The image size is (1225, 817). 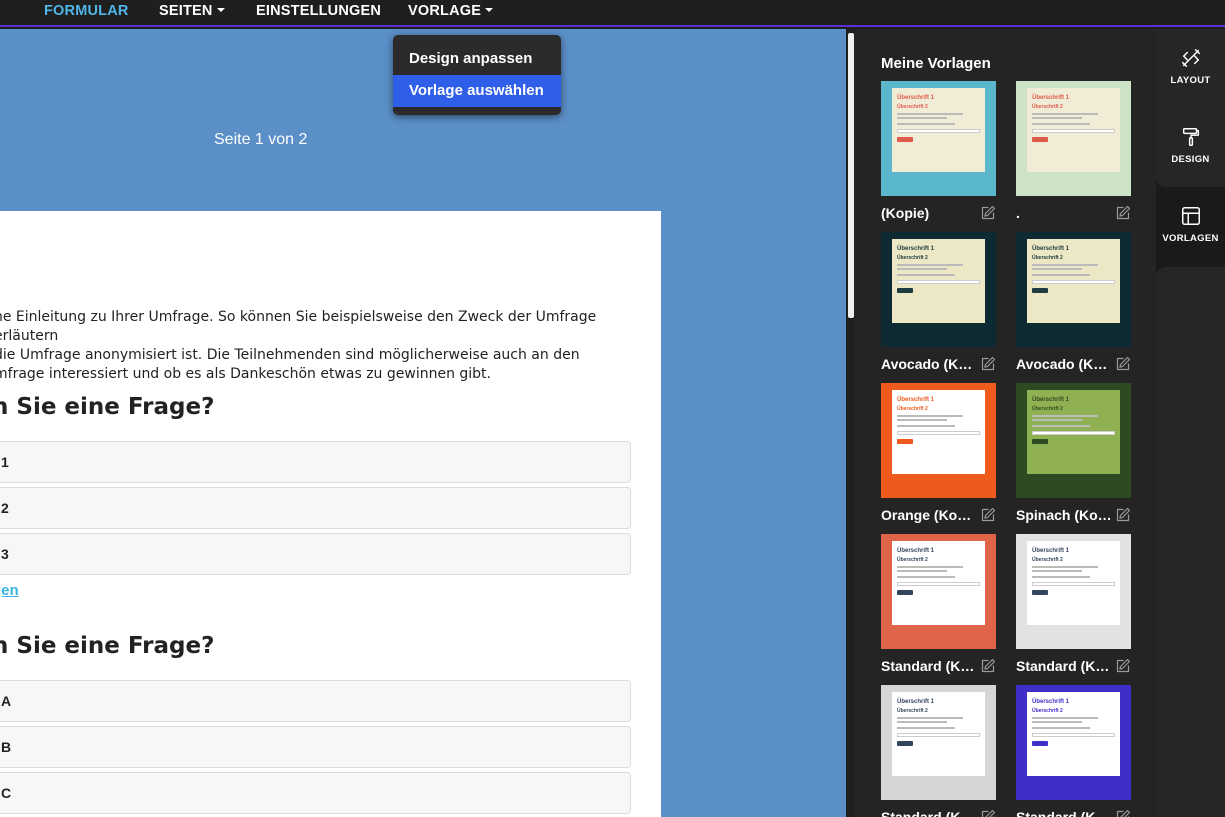 I want to click on add-option-link: gen, so click(x=9, y=590).